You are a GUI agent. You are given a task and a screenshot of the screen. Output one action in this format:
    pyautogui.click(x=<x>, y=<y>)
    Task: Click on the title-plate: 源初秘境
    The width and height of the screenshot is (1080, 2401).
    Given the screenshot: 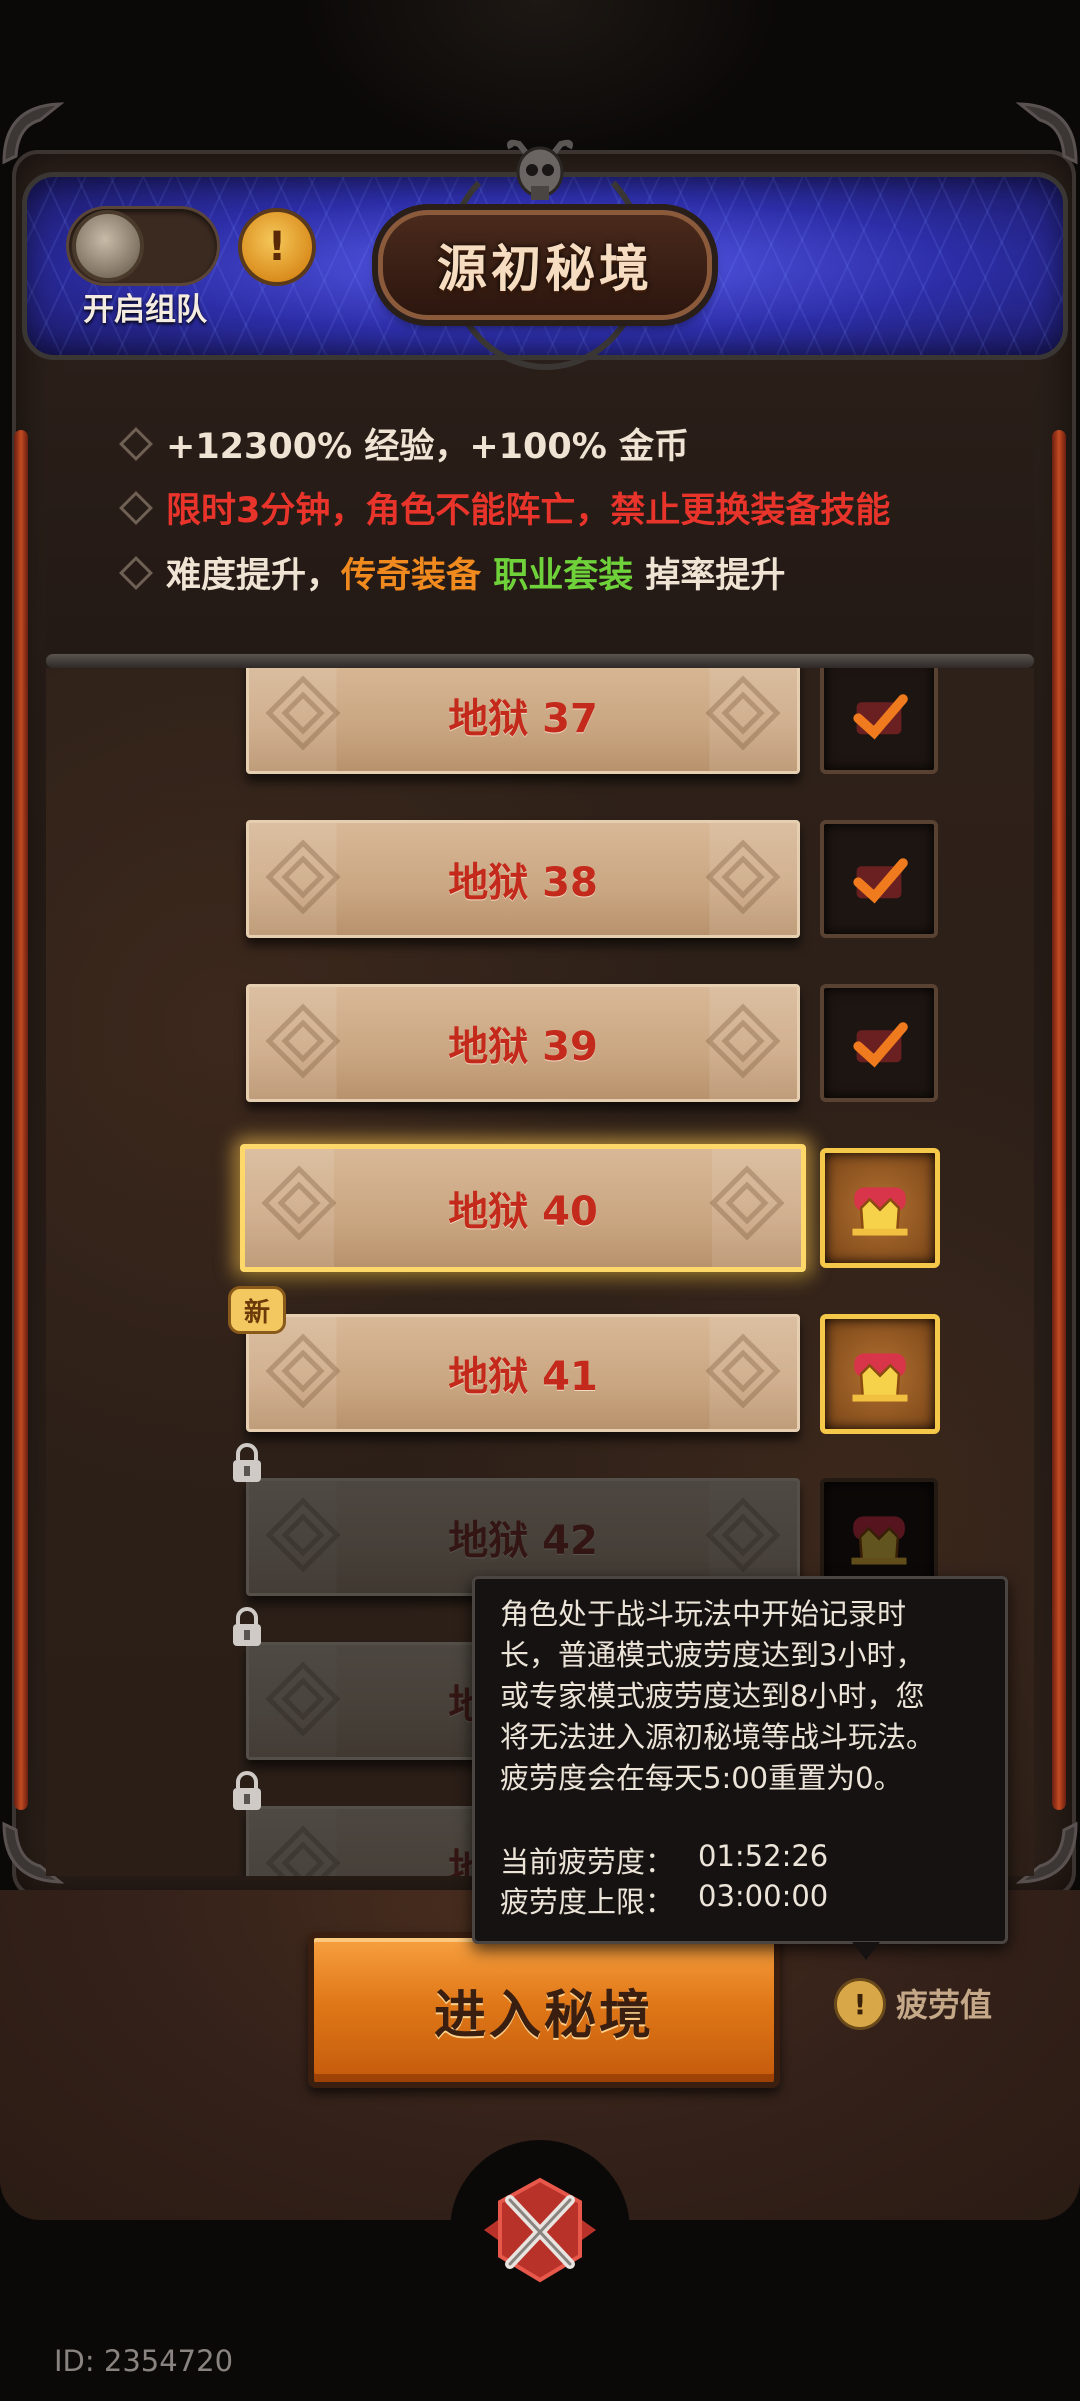 What is the action you would take?
    pyautogui.click(x=545, y=265)
    